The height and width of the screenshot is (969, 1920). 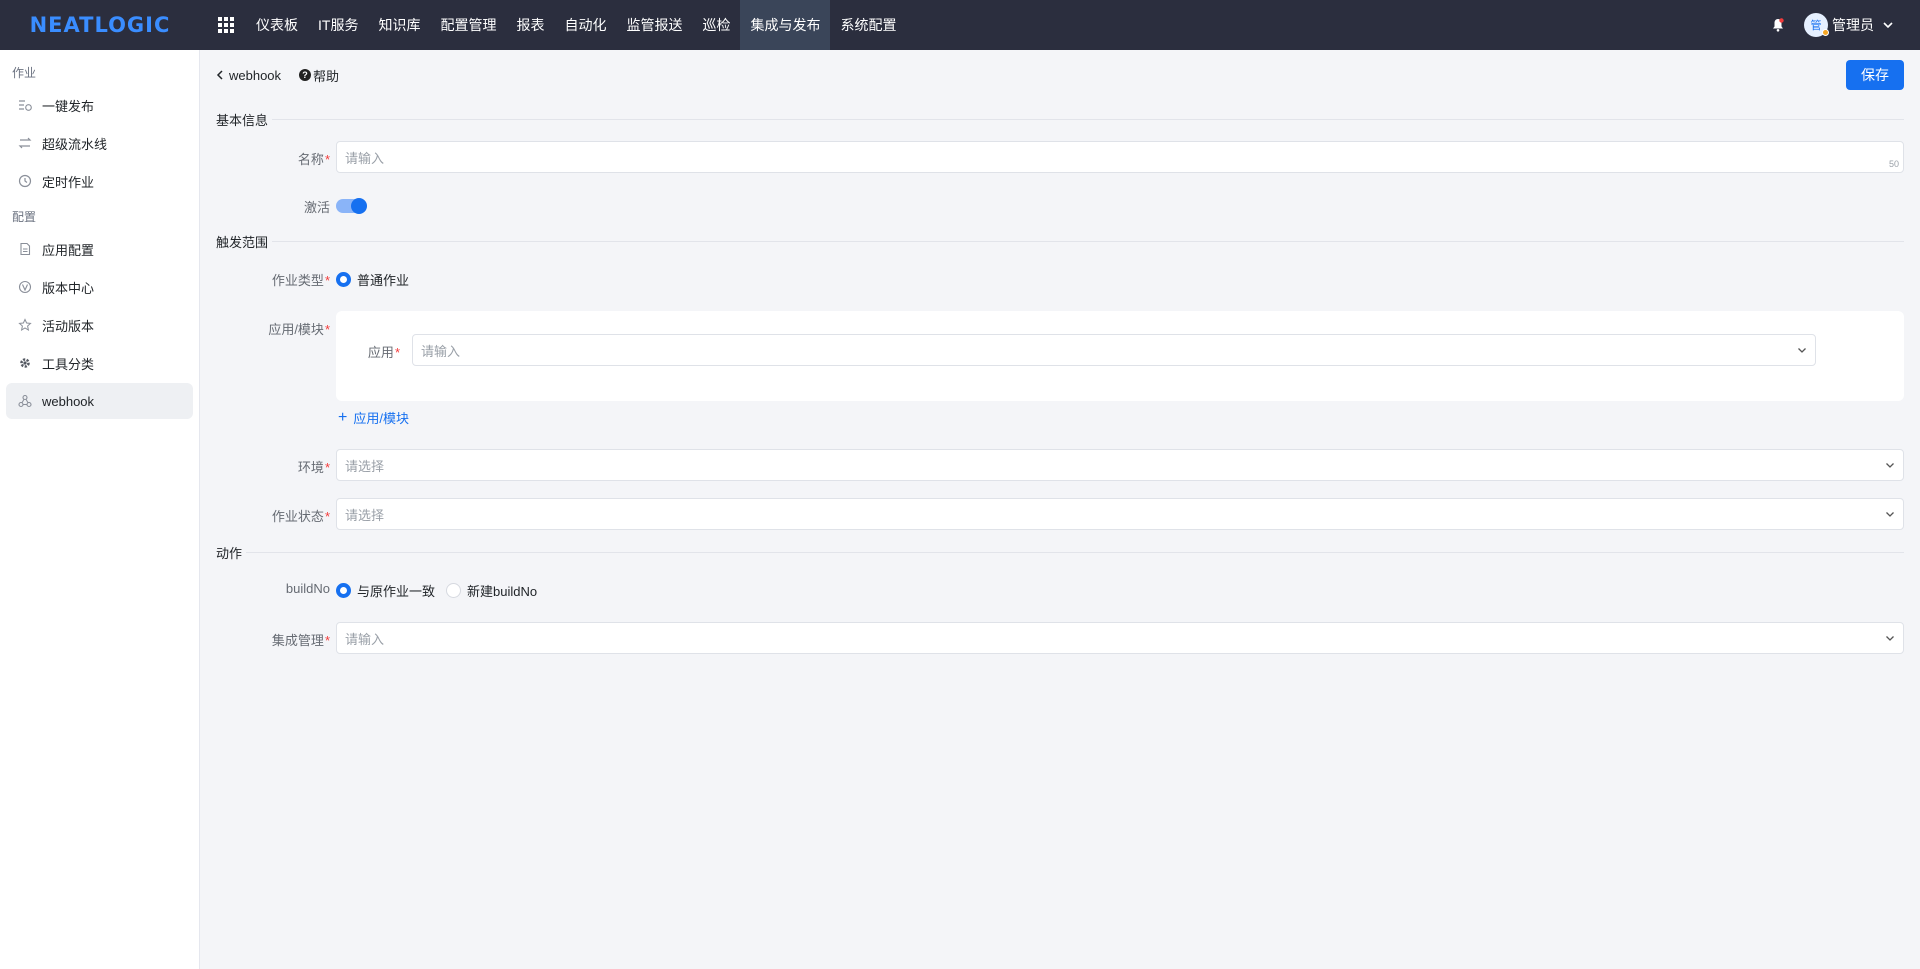 What do you see at coordinates (530, 25) in the screenshot?
I see `nav-report: 报表` at bounding box center [530, 25].